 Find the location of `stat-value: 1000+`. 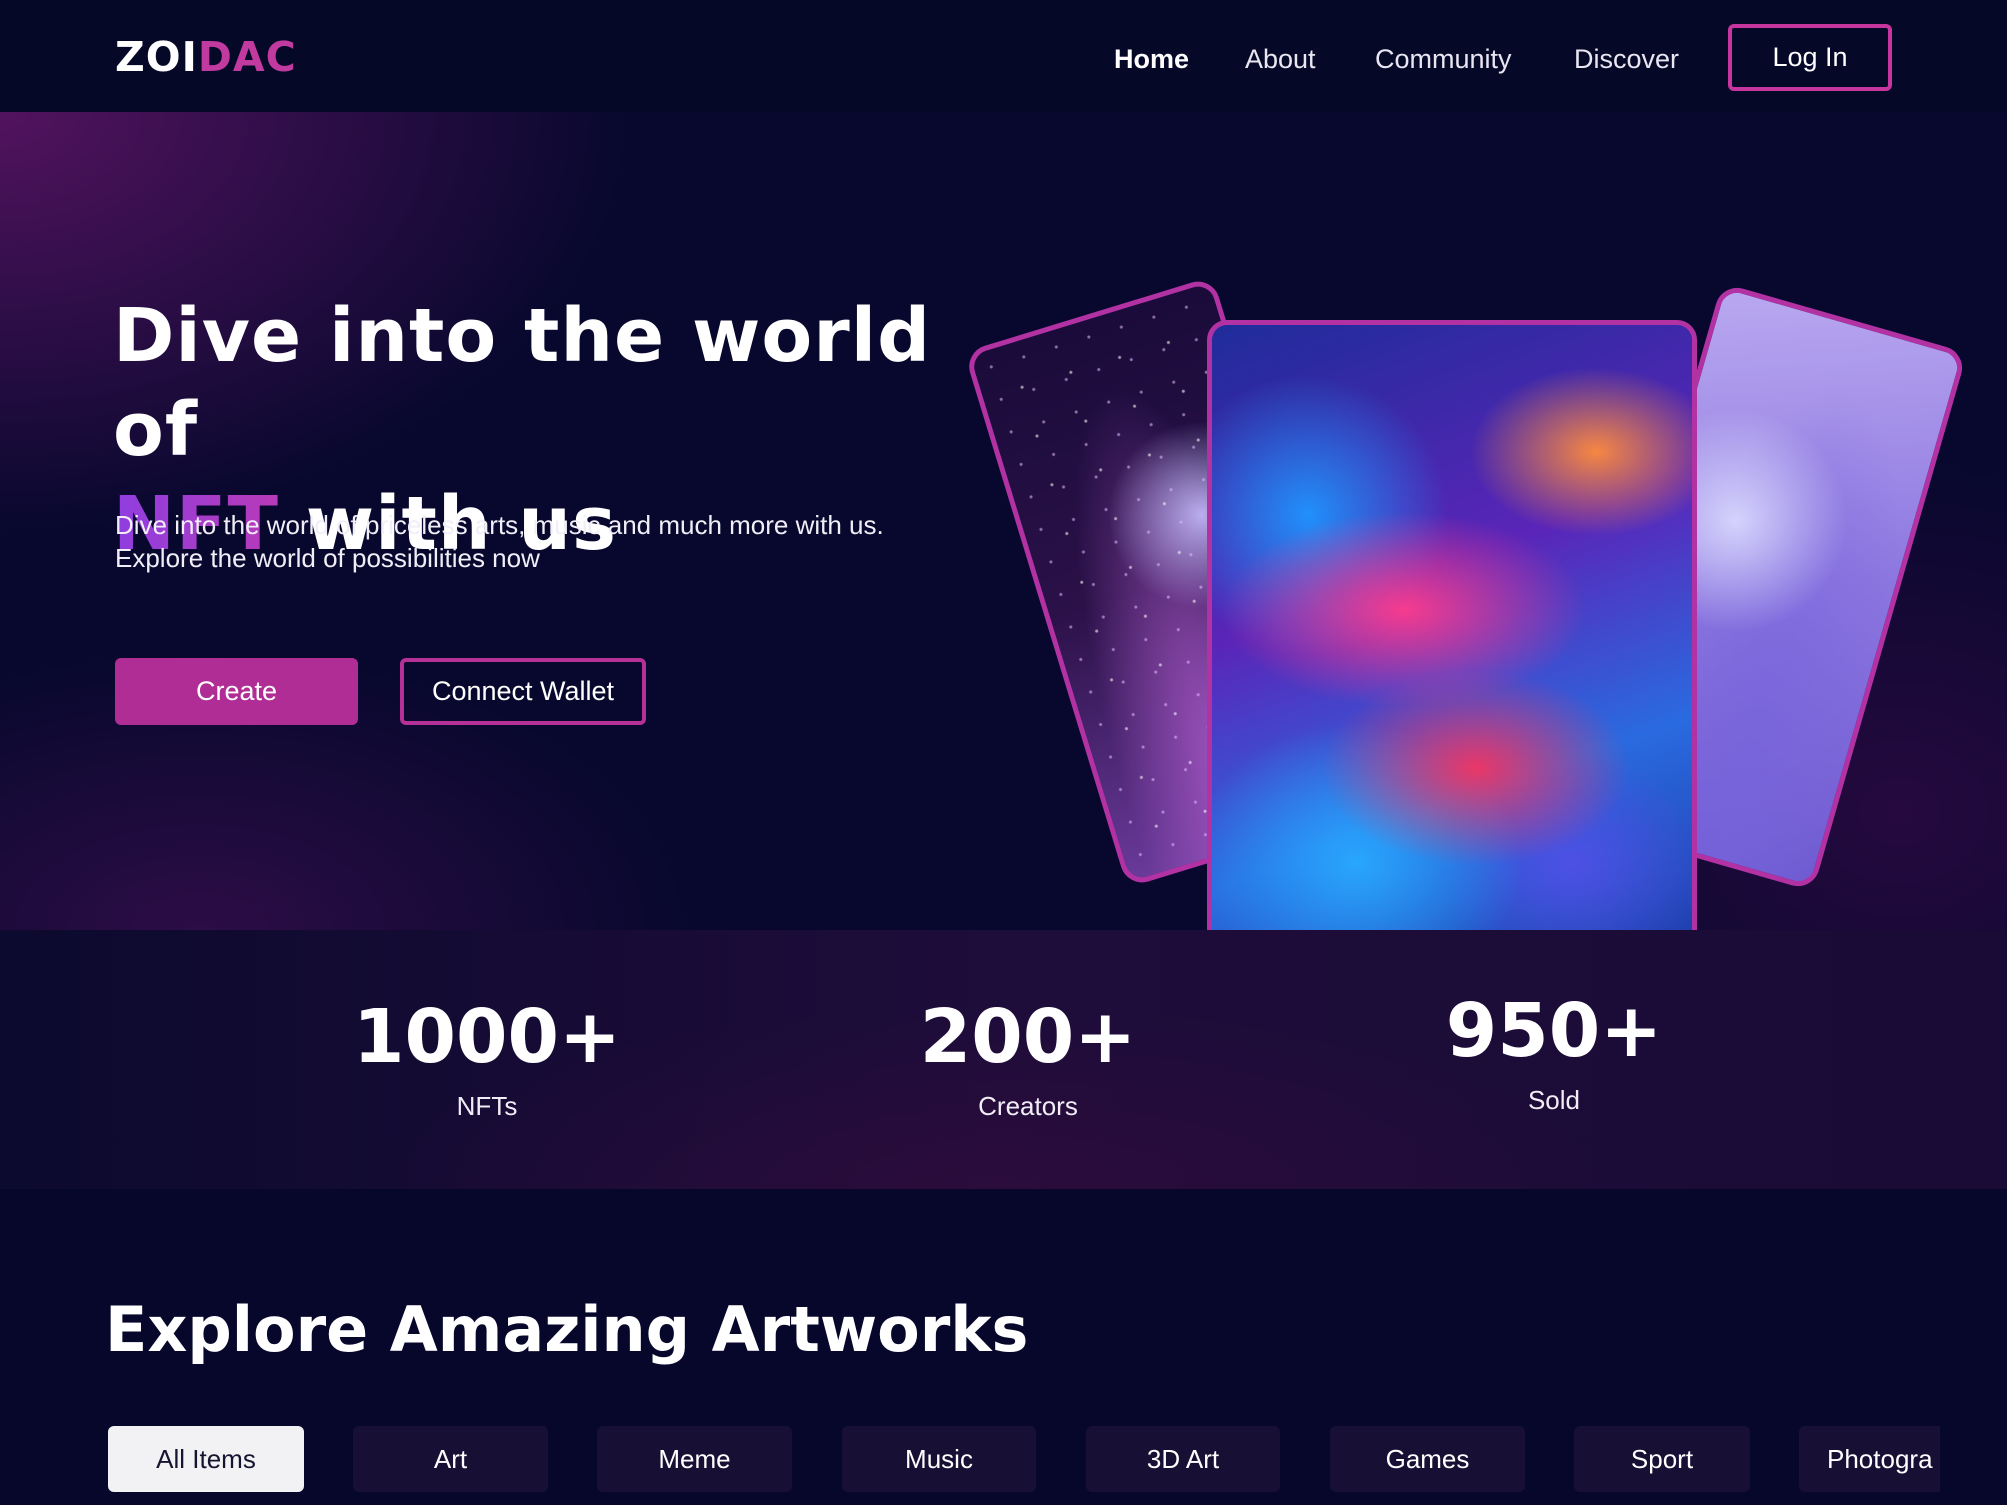

stat-value: 1000+ is located at coordinates (487, 1037).